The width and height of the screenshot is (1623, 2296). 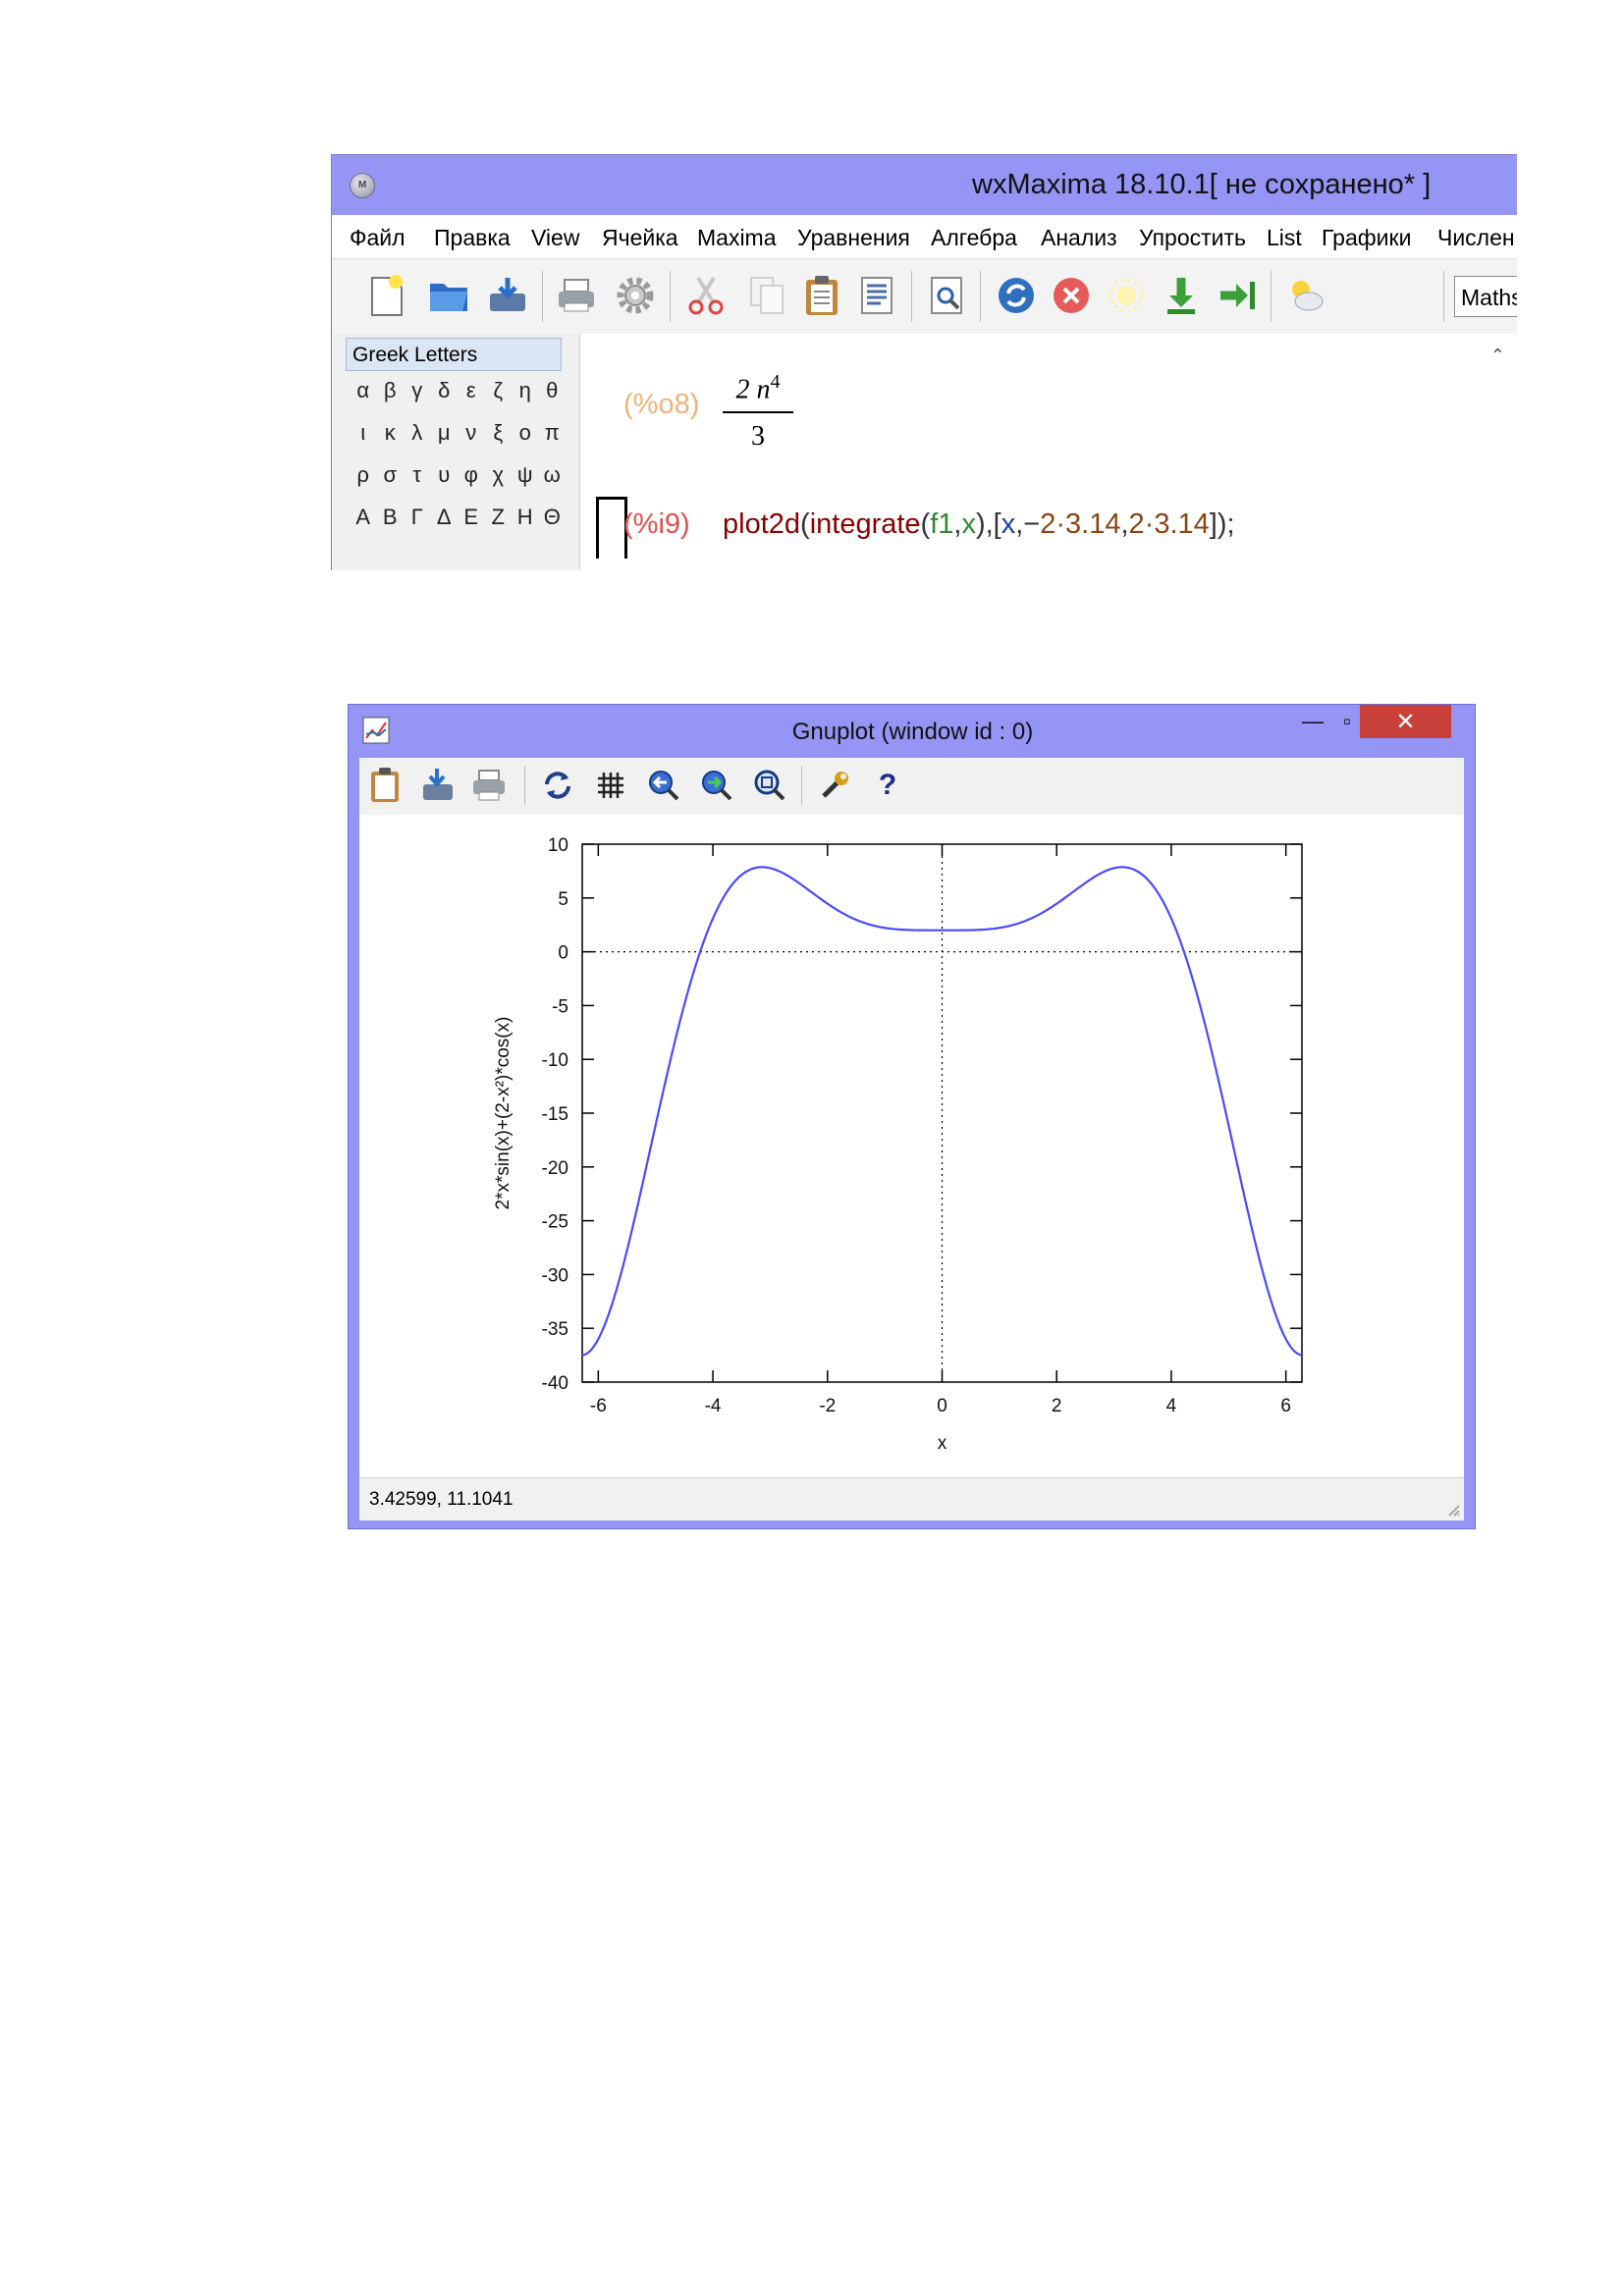 What do you see at coordinates (821, 296) in the screenshot?
I see `paste-icon` at bounding box center [821, 296].